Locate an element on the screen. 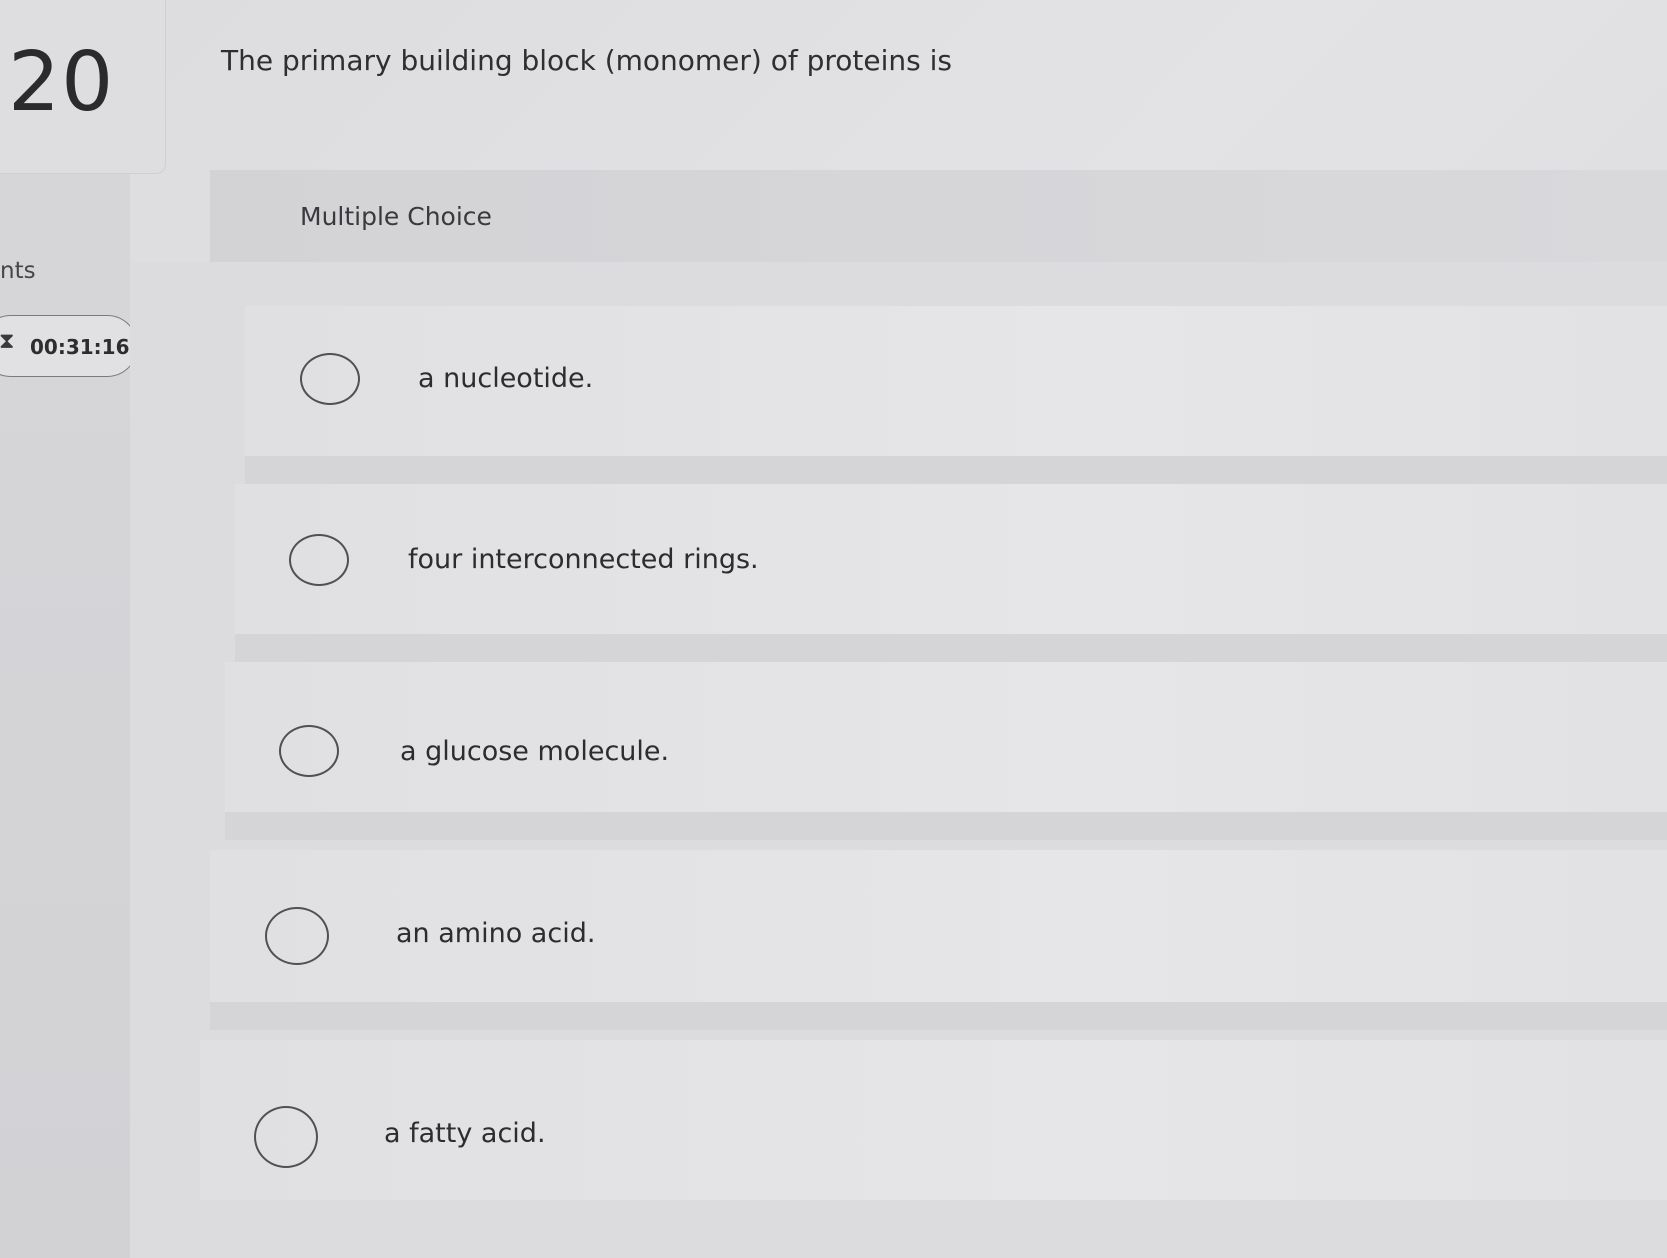 This screenshot has width=1667, height=1258. option-label: a fatty acid. is located at coordinates (465, 1133).